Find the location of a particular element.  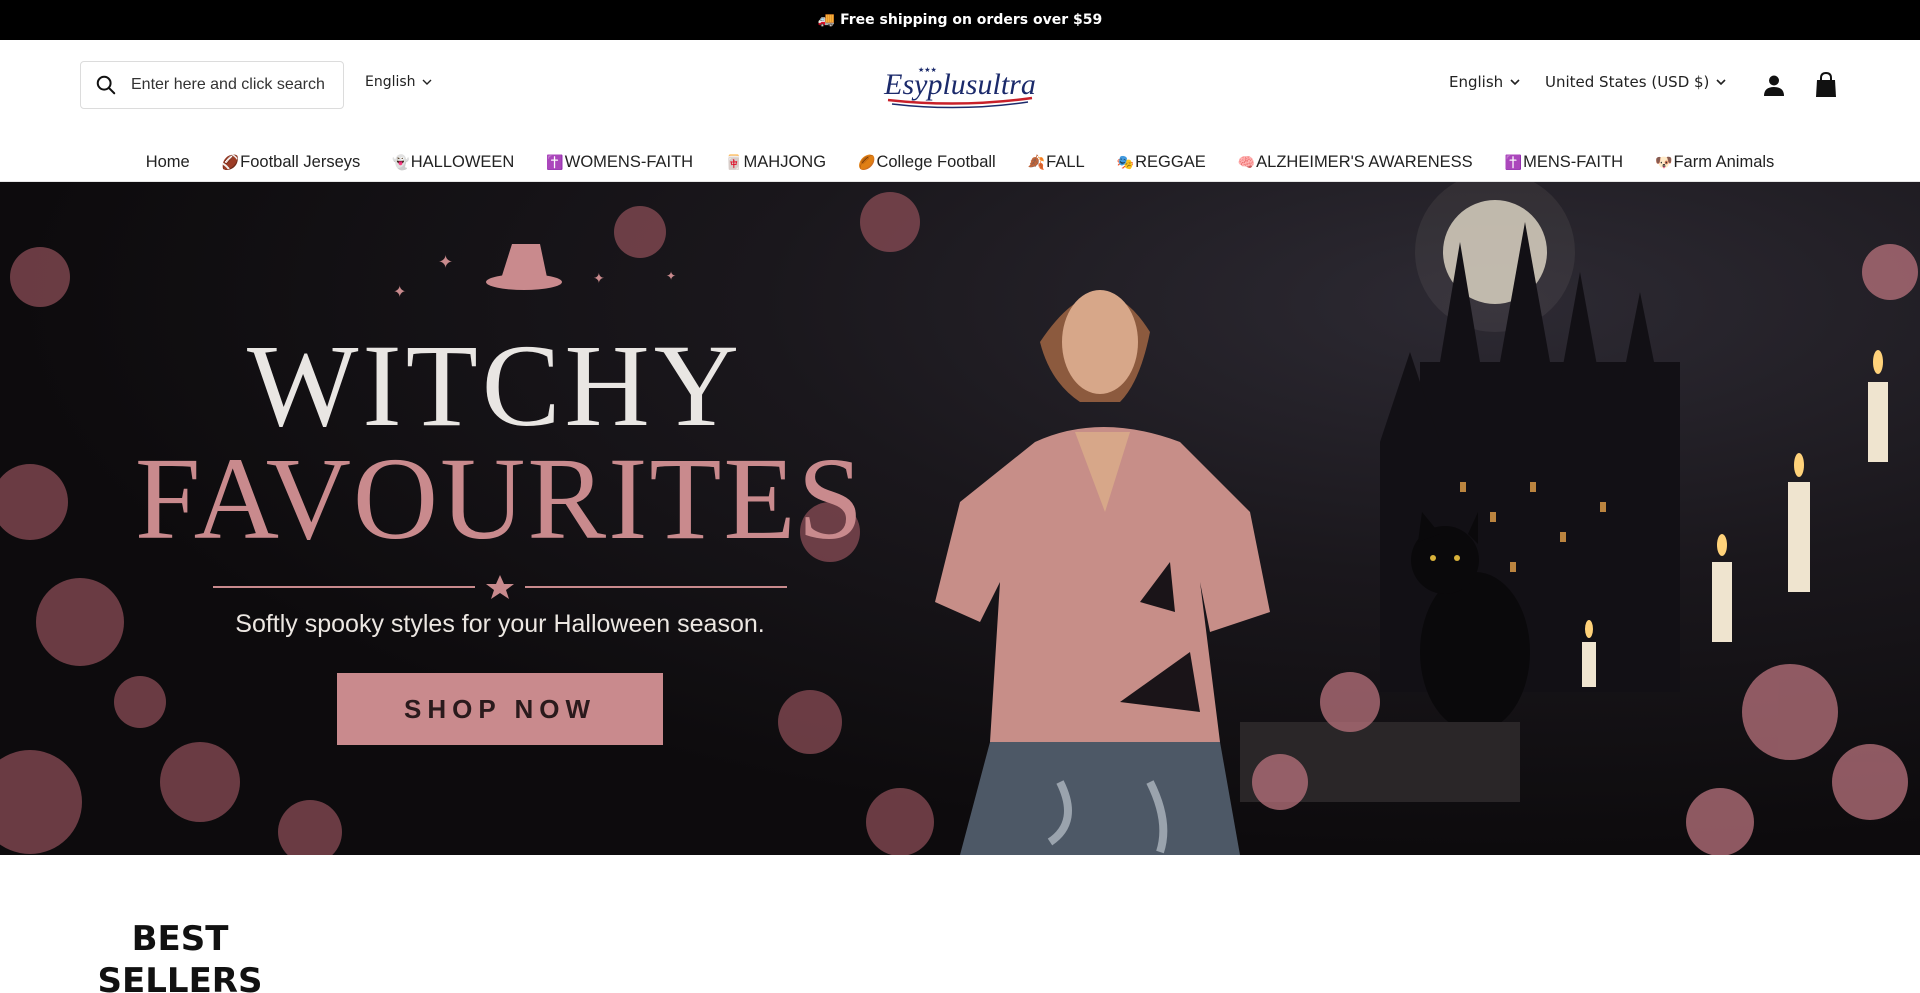

nav-item-farm-animals: 🐶Farm Animals is located at coordinates (1714, 162).